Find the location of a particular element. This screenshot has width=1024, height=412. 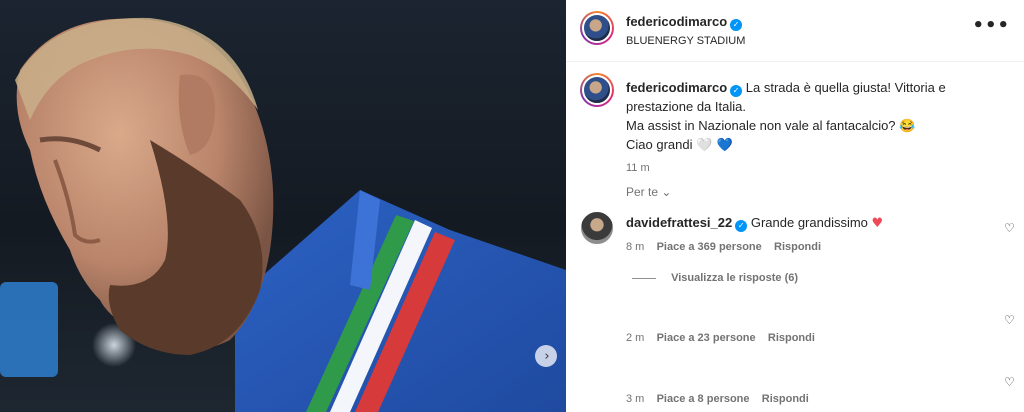

comment-meta: 2 m Piace a 23 persone Rispondi is located at coordinates (720, 338).